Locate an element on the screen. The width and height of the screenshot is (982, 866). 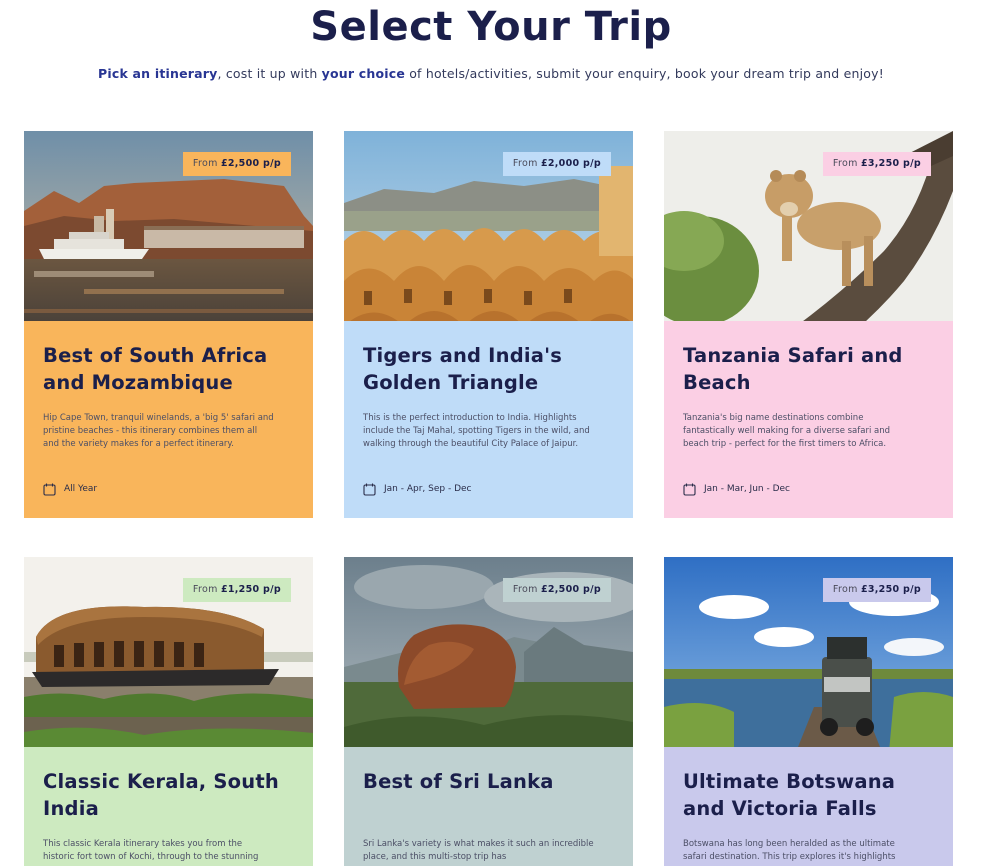
trip-title: Ultimate Botswana and Victoria Falls is located at coordinates (789, 795).